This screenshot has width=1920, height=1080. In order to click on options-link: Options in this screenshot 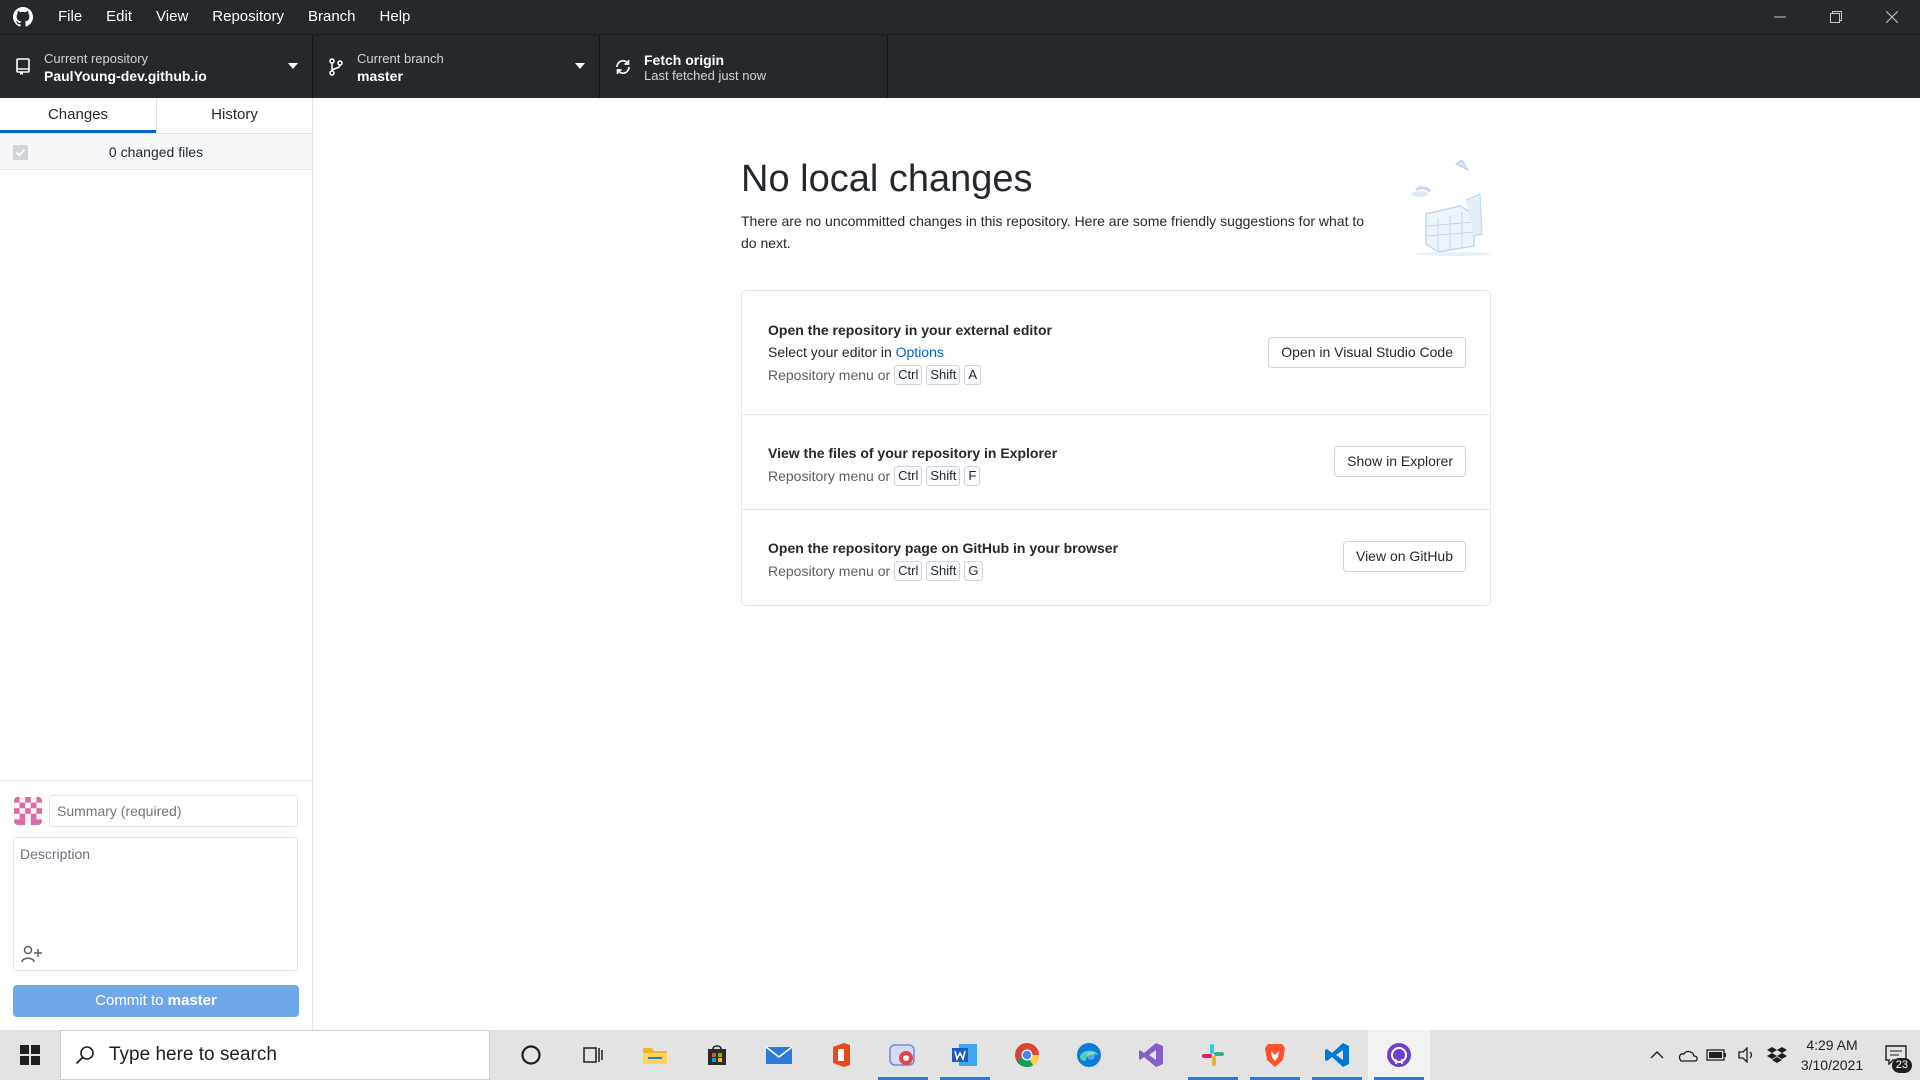, I will do `click(920, 352)`.